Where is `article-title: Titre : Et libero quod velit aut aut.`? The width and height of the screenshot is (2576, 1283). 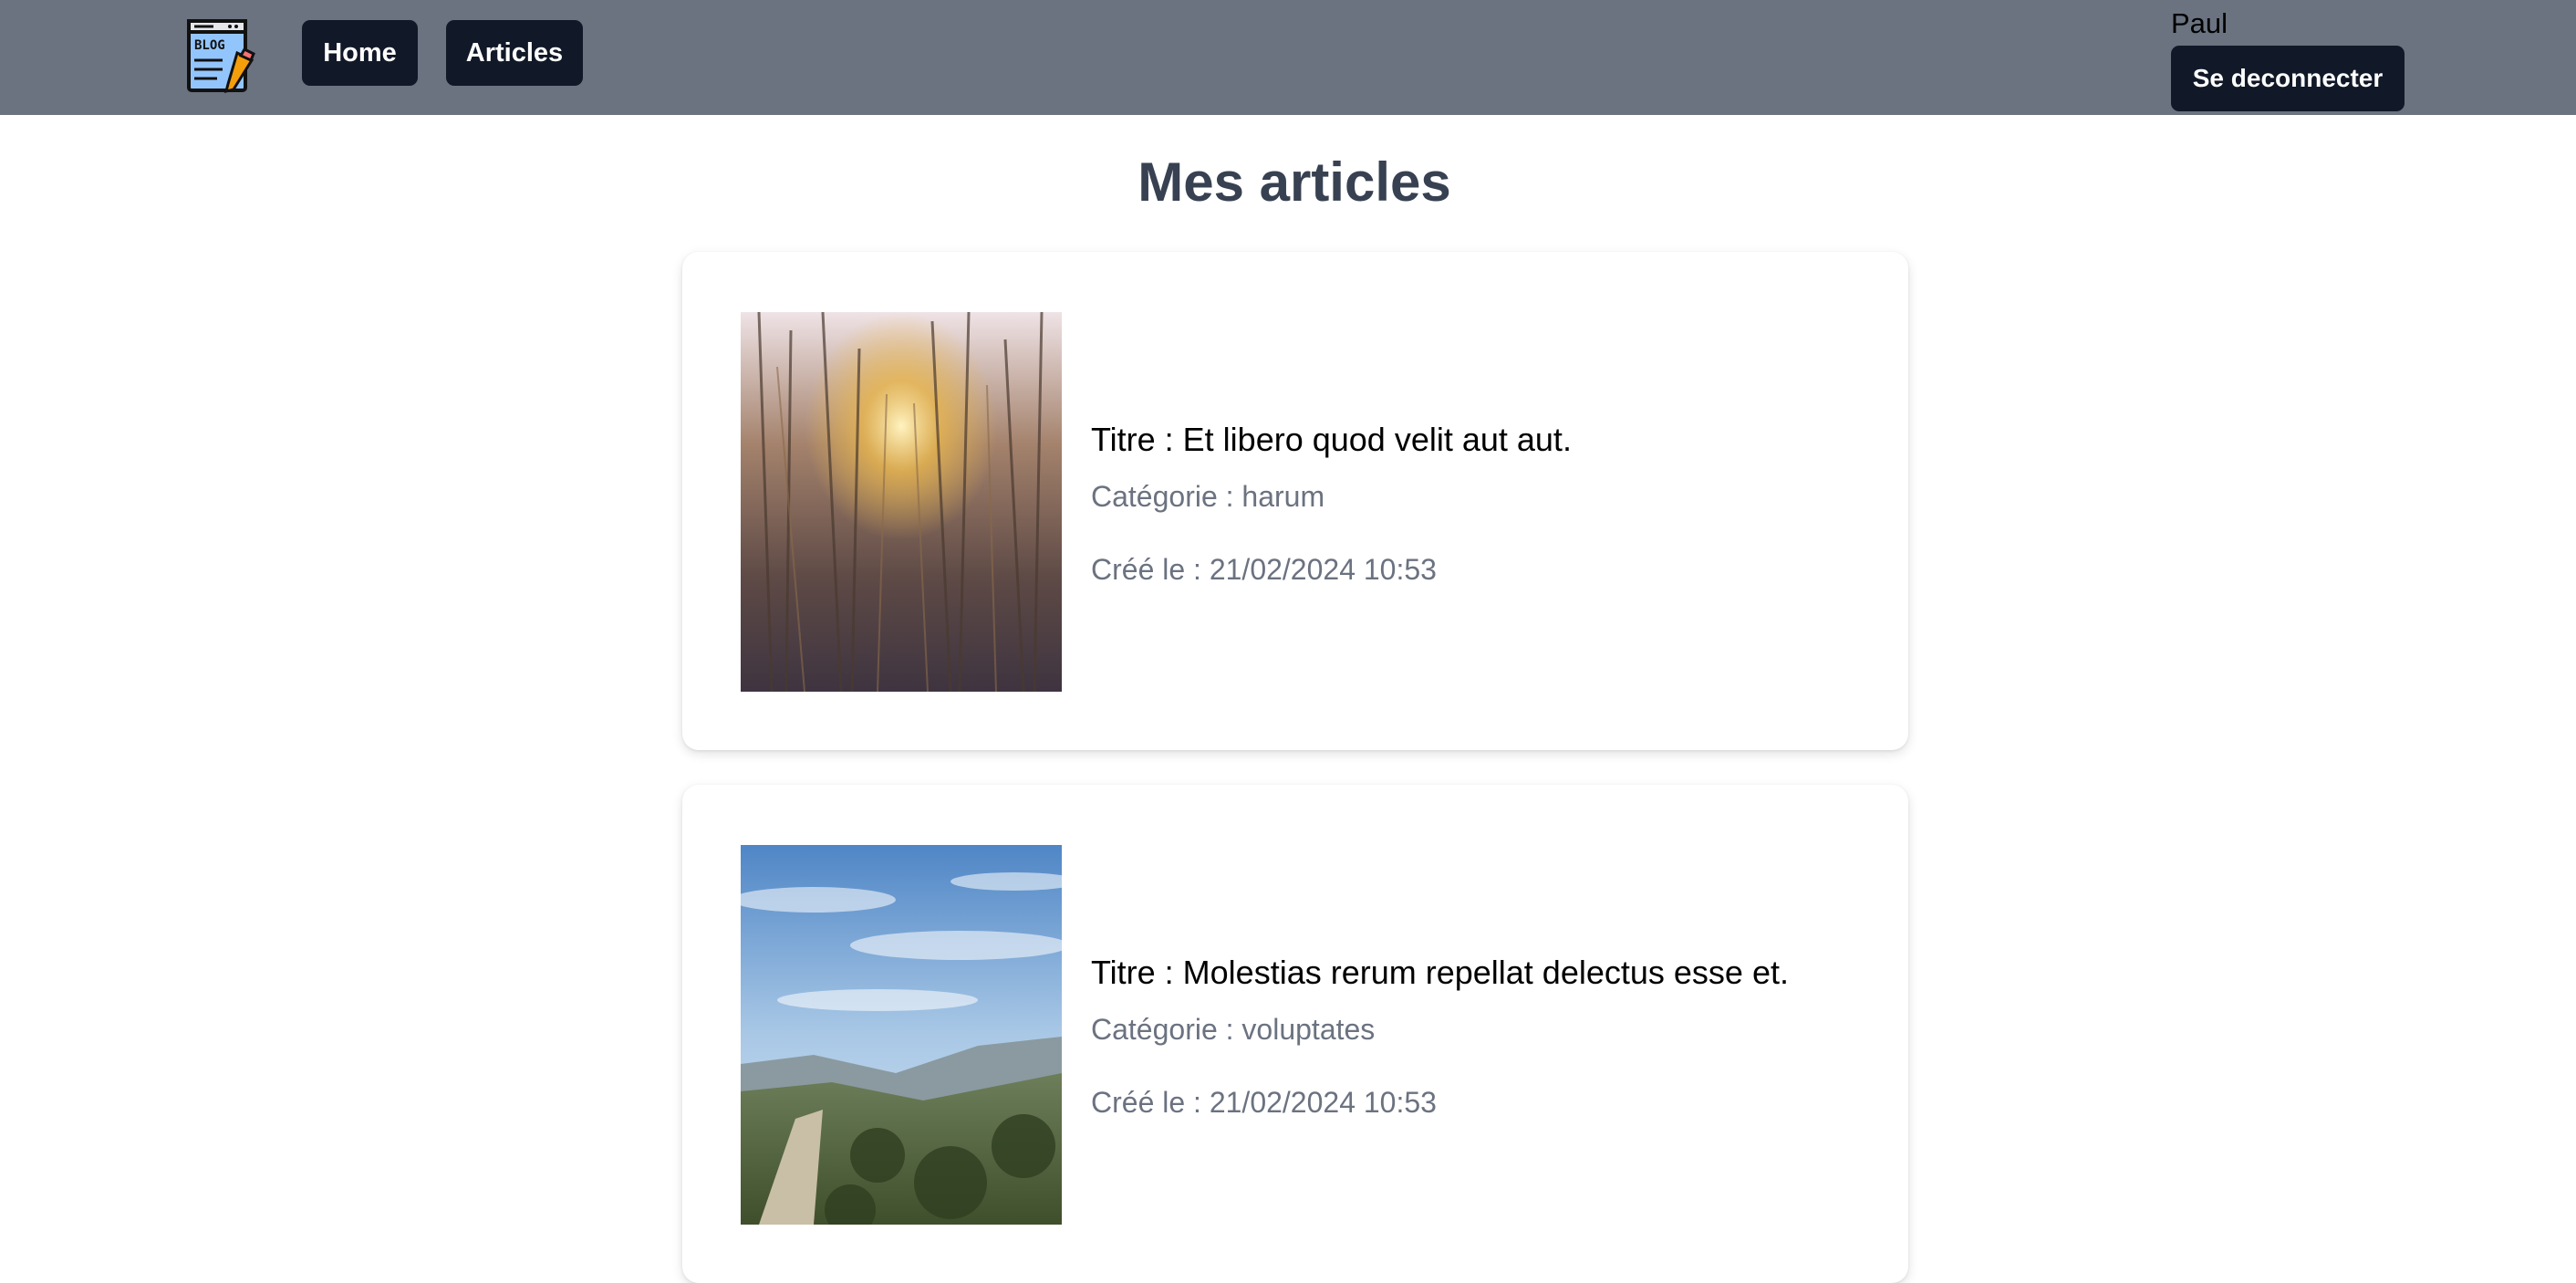 article-title: Titre : Et libero quod velit aut aut. is located at coordinates (1331, 440).